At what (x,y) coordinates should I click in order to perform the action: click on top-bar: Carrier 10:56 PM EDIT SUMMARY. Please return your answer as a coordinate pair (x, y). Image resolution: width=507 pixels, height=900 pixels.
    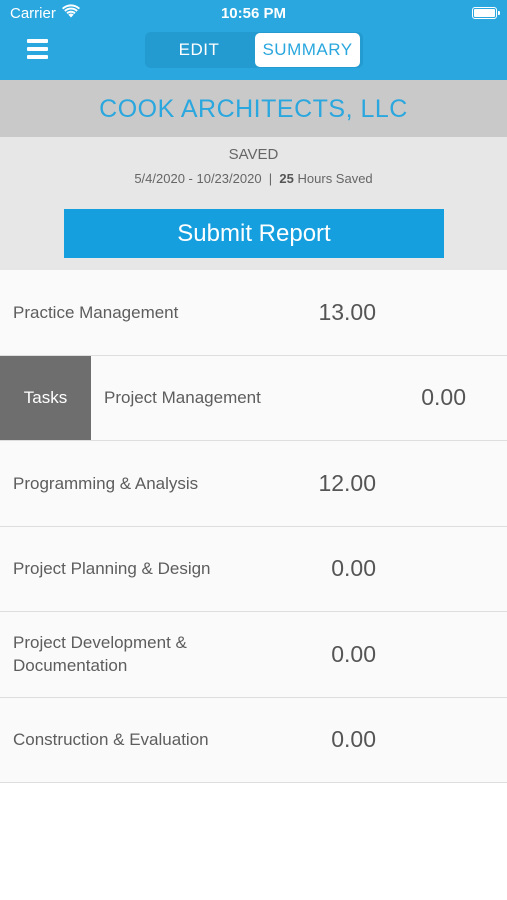
    Looking at the image, I should click on (253, 40).